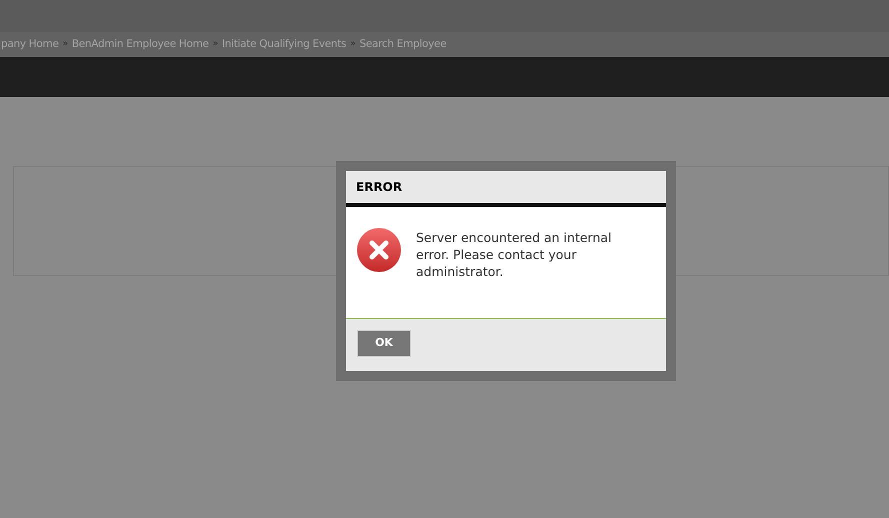 The height and width of the screenshot is (518, 889). Describe the element at coordinates (402, 44) in the screenshot. I see `breadcrumb-link: Search Employee` at that location.